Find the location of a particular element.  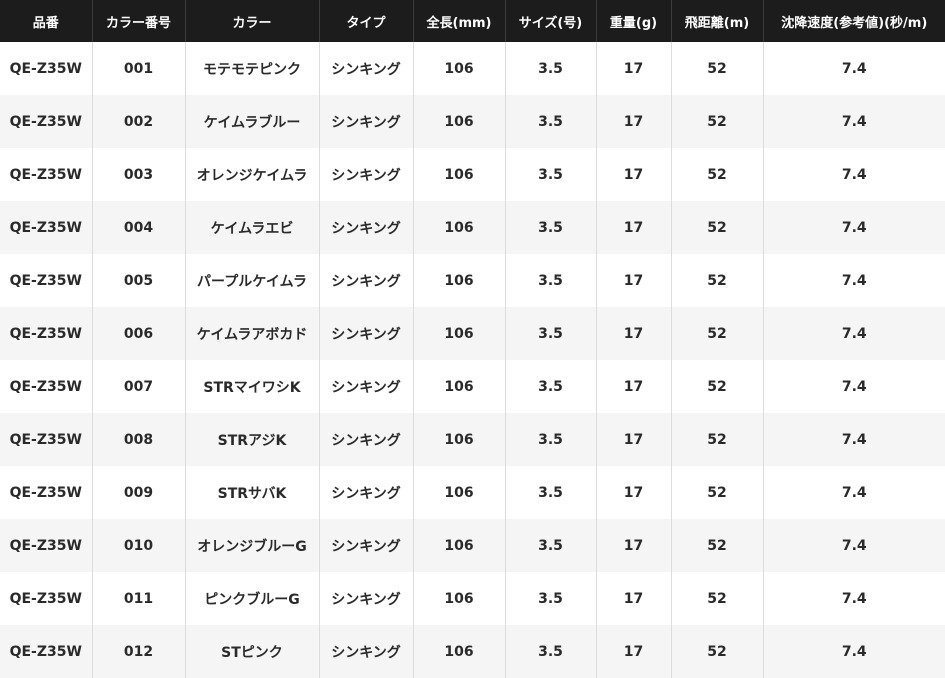

header-color: カラー is located at coordinates (252, 21).